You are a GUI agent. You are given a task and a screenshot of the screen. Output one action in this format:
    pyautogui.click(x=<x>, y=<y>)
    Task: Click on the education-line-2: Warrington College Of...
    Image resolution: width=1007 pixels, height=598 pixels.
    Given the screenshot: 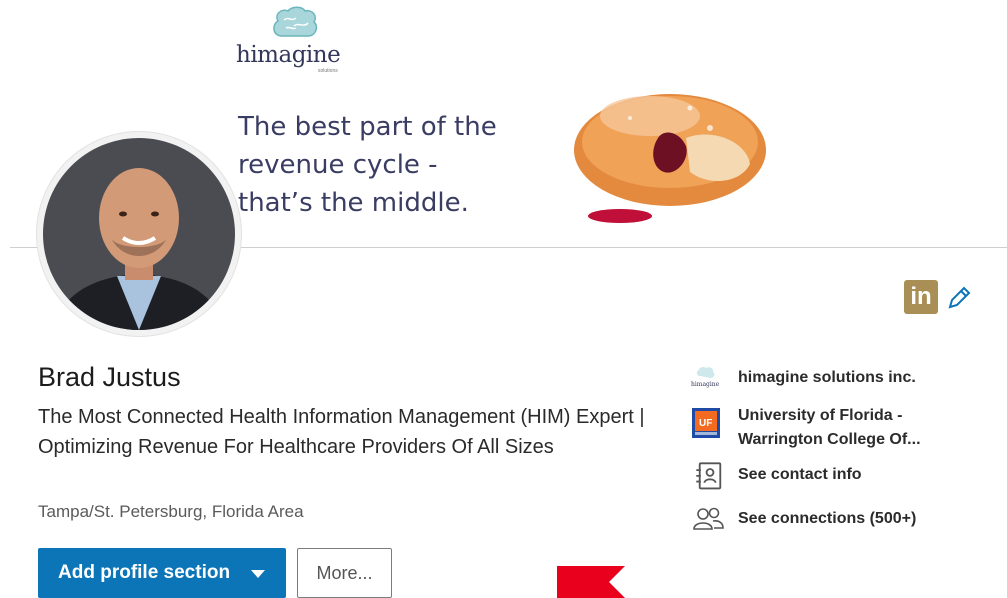 What is the action you would take?
    pyautogui.click(x=829, y=439)
    